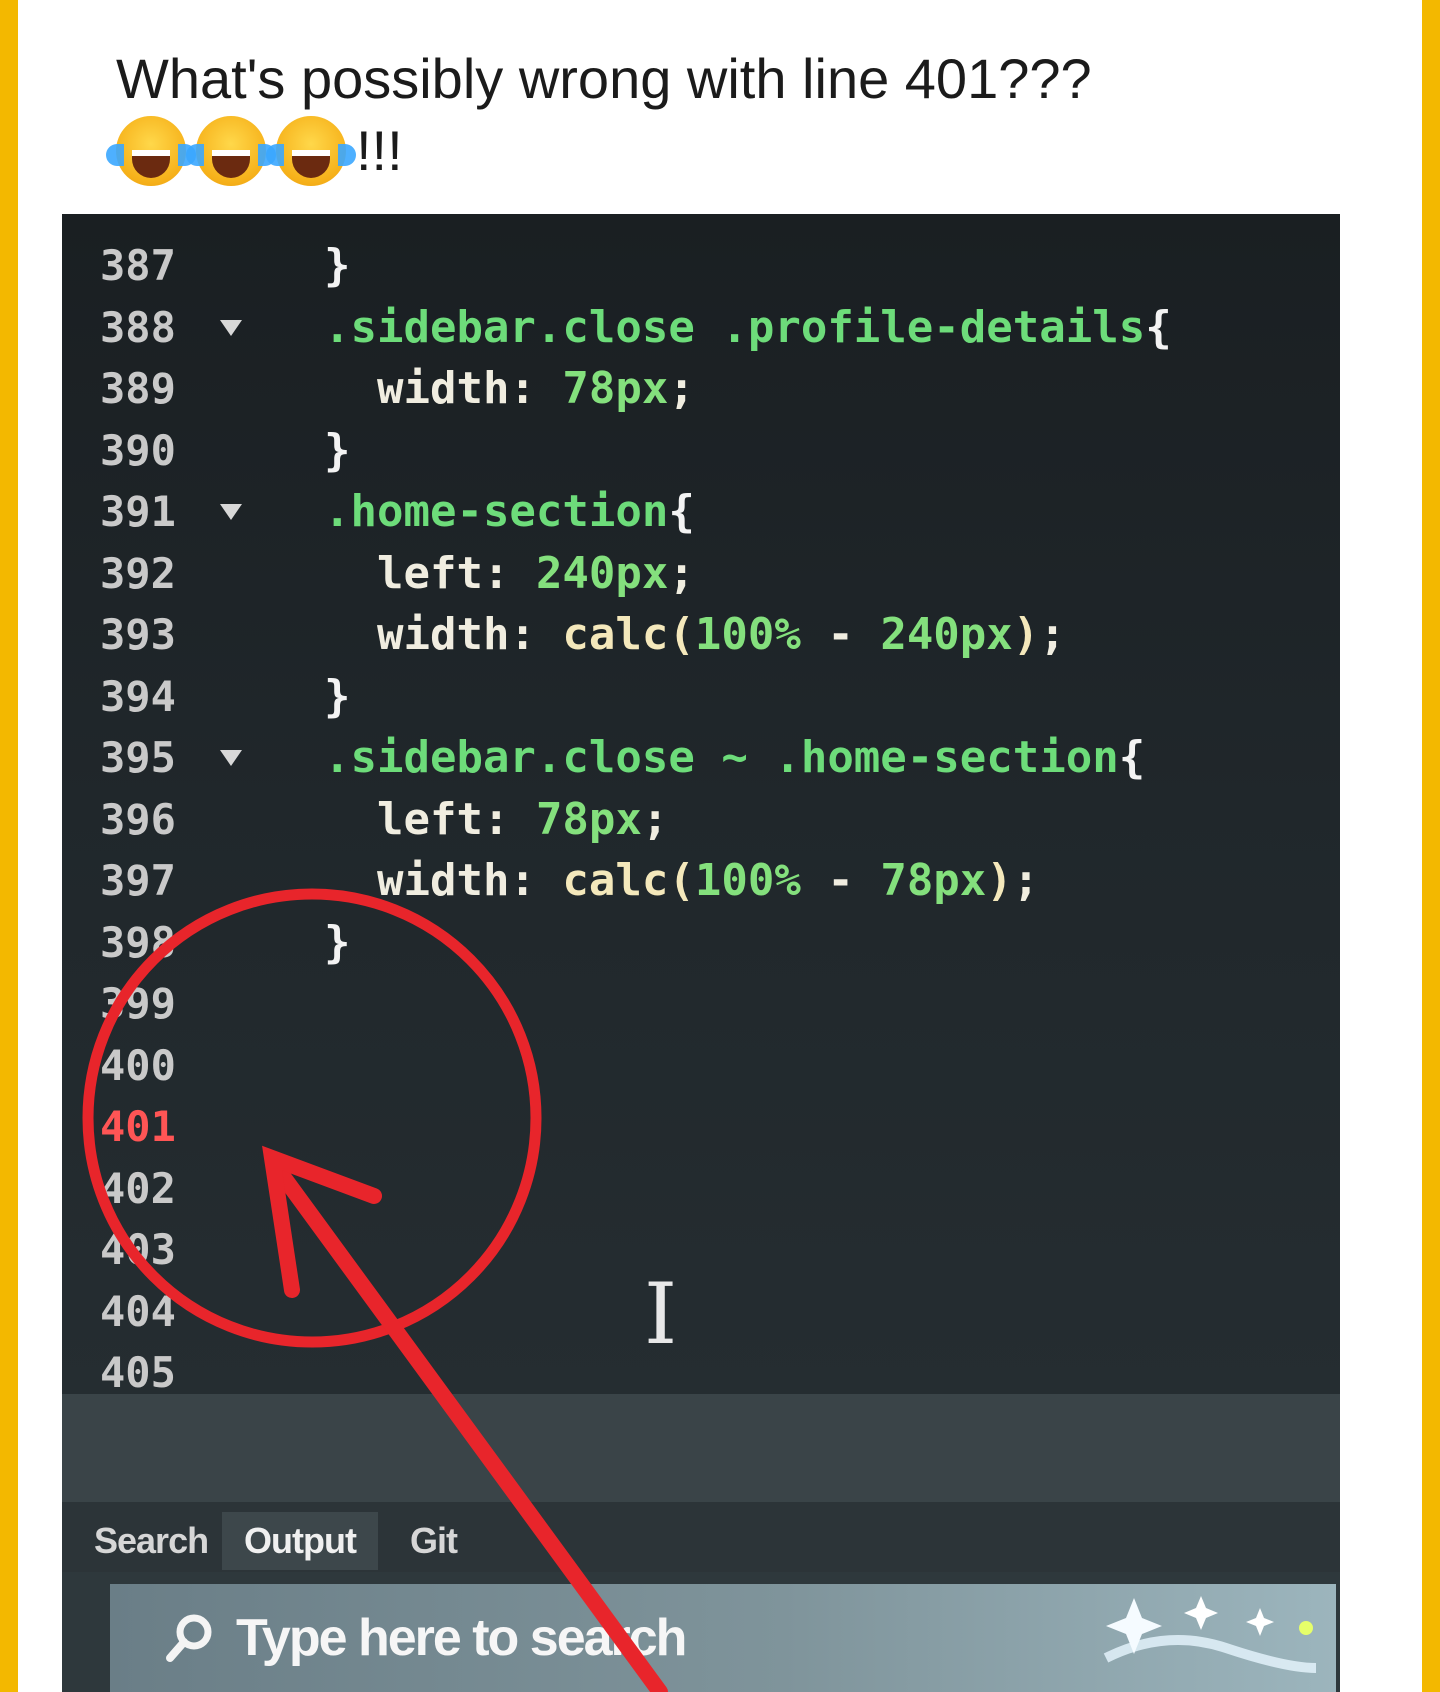  Describe the element at coordinates (721, 634) in the screenshot. I see `code-text: width: calc(100% - 240px);` at that location.